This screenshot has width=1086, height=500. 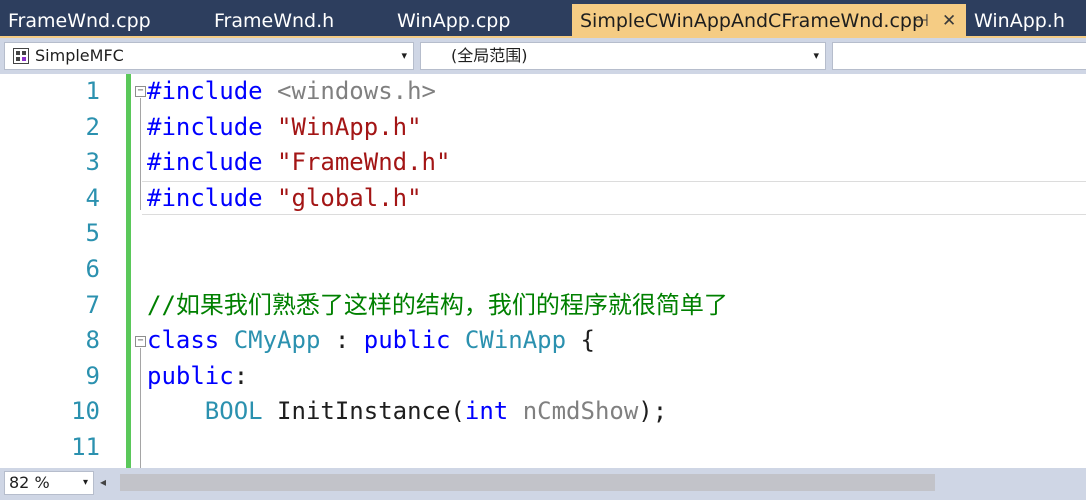 What do you see at coordinates (29, 482) in the screenshot?
I see `zoom-level: 82 %` at bounding box center [29, 482].